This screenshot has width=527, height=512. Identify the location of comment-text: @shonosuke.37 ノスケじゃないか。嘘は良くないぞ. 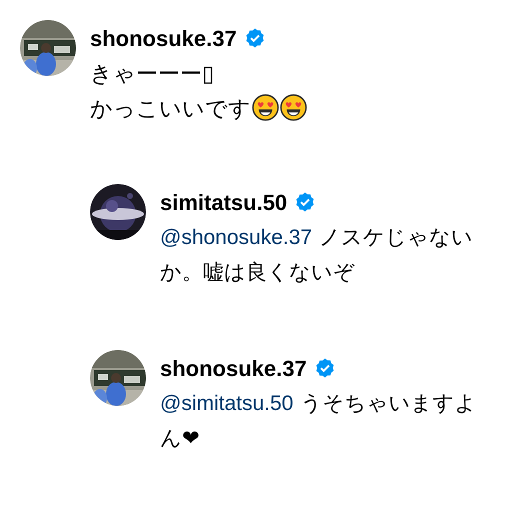
(317, 255).